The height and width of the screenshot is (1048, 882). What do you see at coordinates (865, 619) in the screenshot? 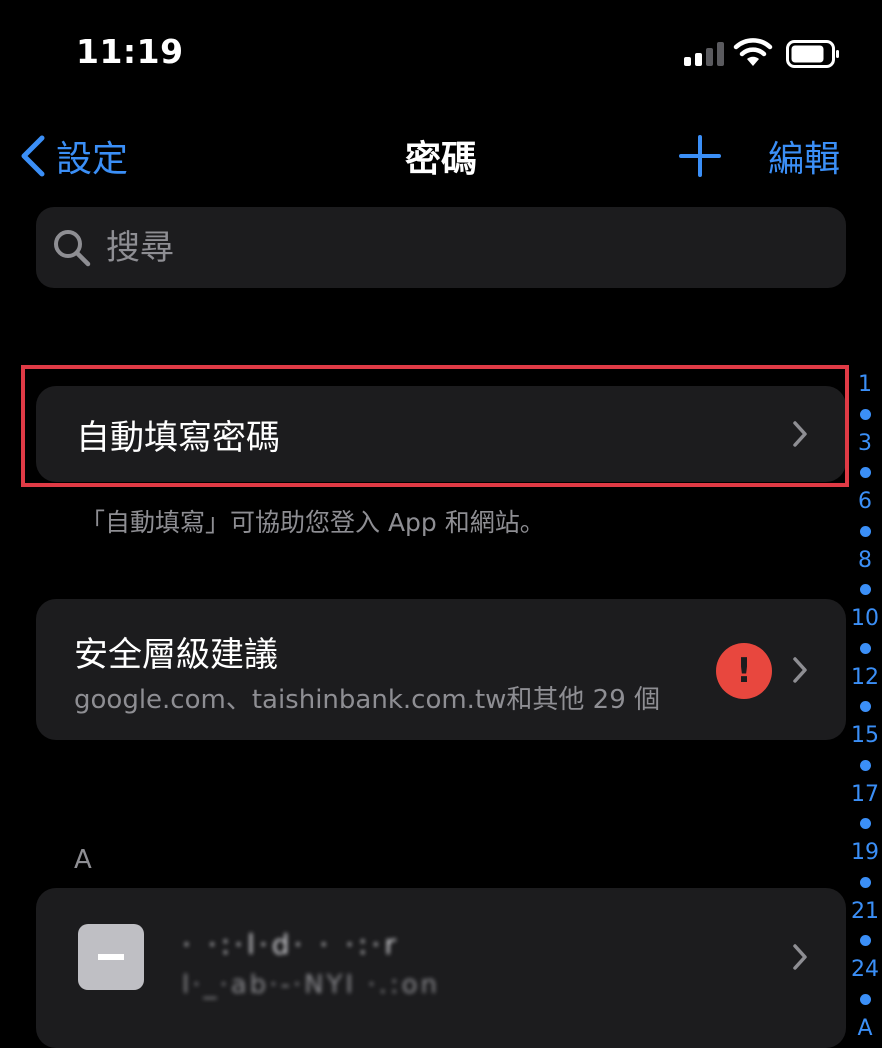
I see `index-item: 10` at bounding box center [865, 619].